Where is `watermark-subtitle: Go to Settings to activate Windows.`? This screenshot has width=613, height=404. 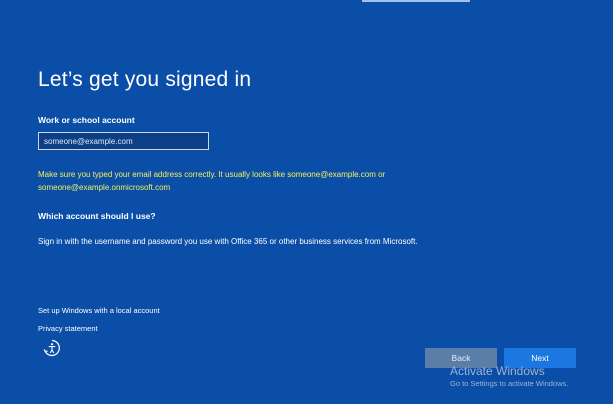
watermark-subtitle: Go to Settings to activate Windows. is located at coordinates (509, 383).